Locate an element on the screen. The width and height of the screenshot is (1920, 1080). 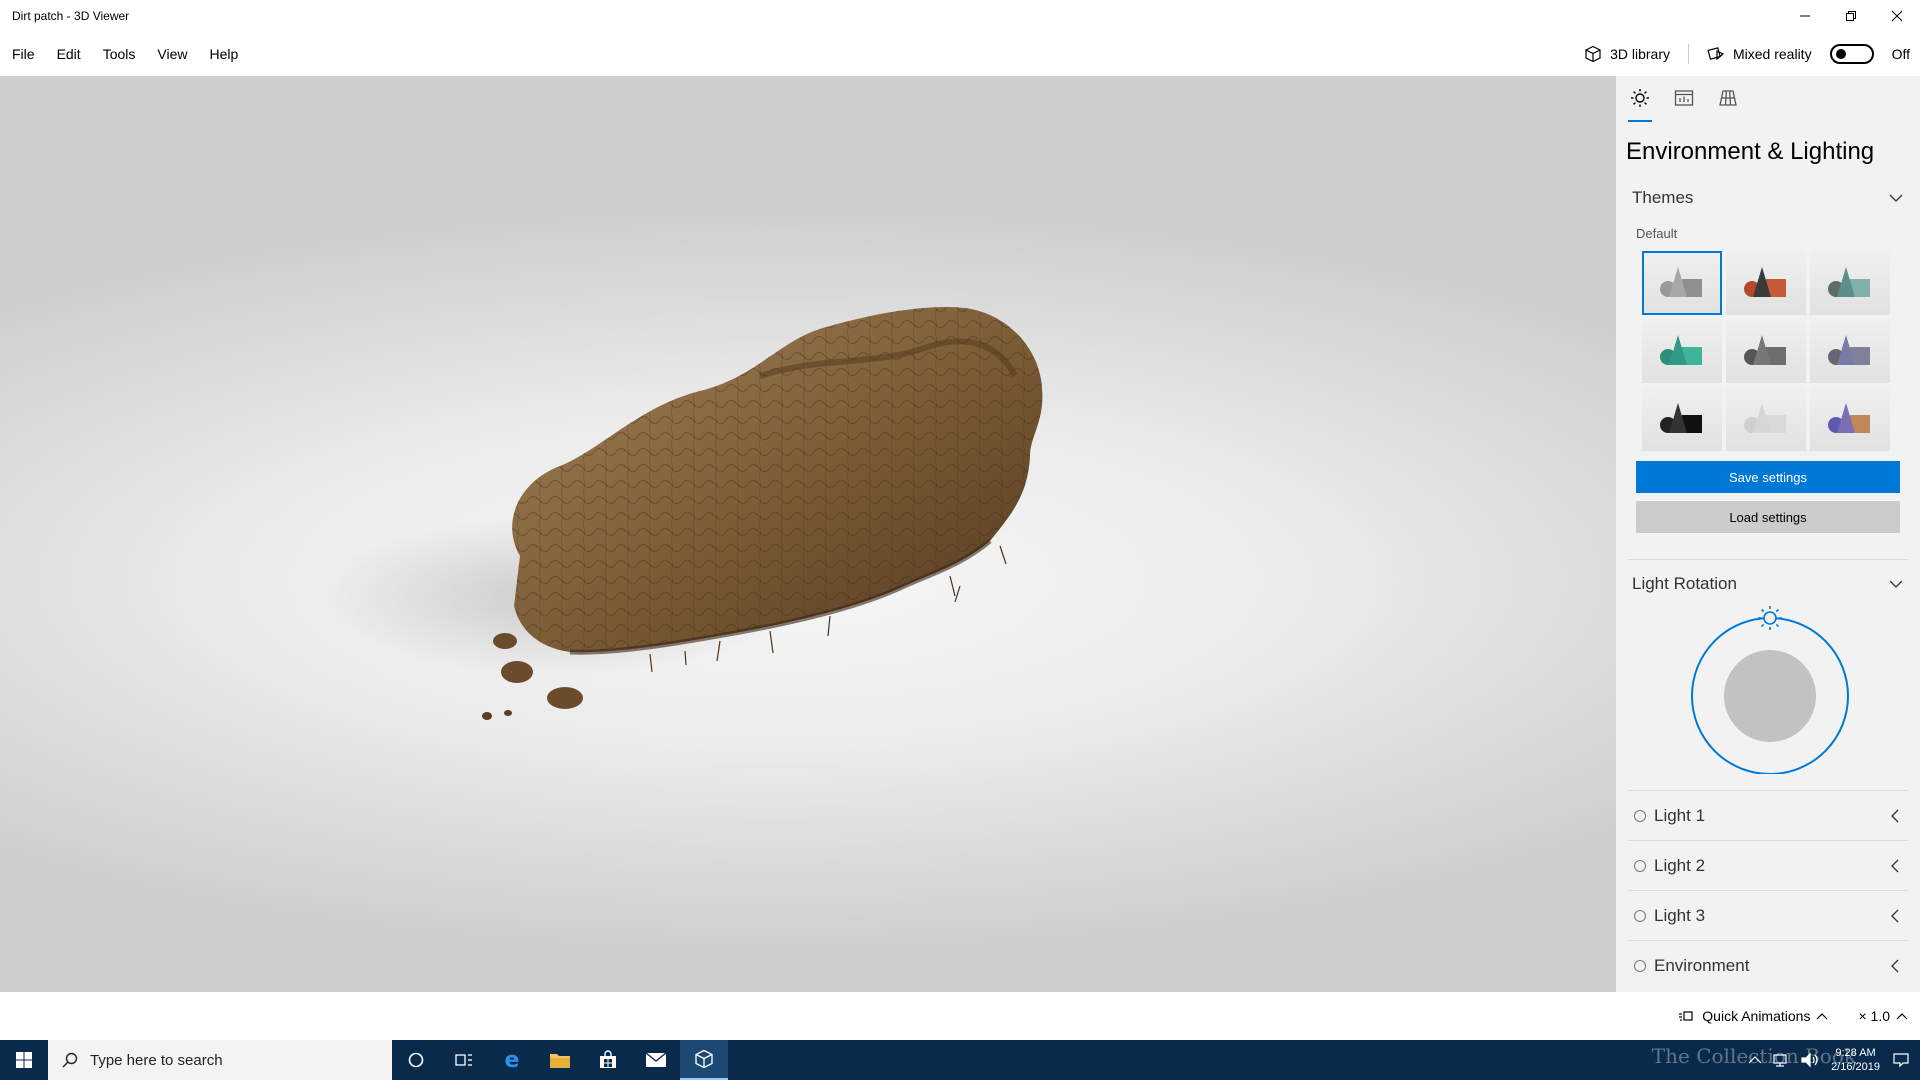
task-view-icon is located at coordinates (463, 1060).